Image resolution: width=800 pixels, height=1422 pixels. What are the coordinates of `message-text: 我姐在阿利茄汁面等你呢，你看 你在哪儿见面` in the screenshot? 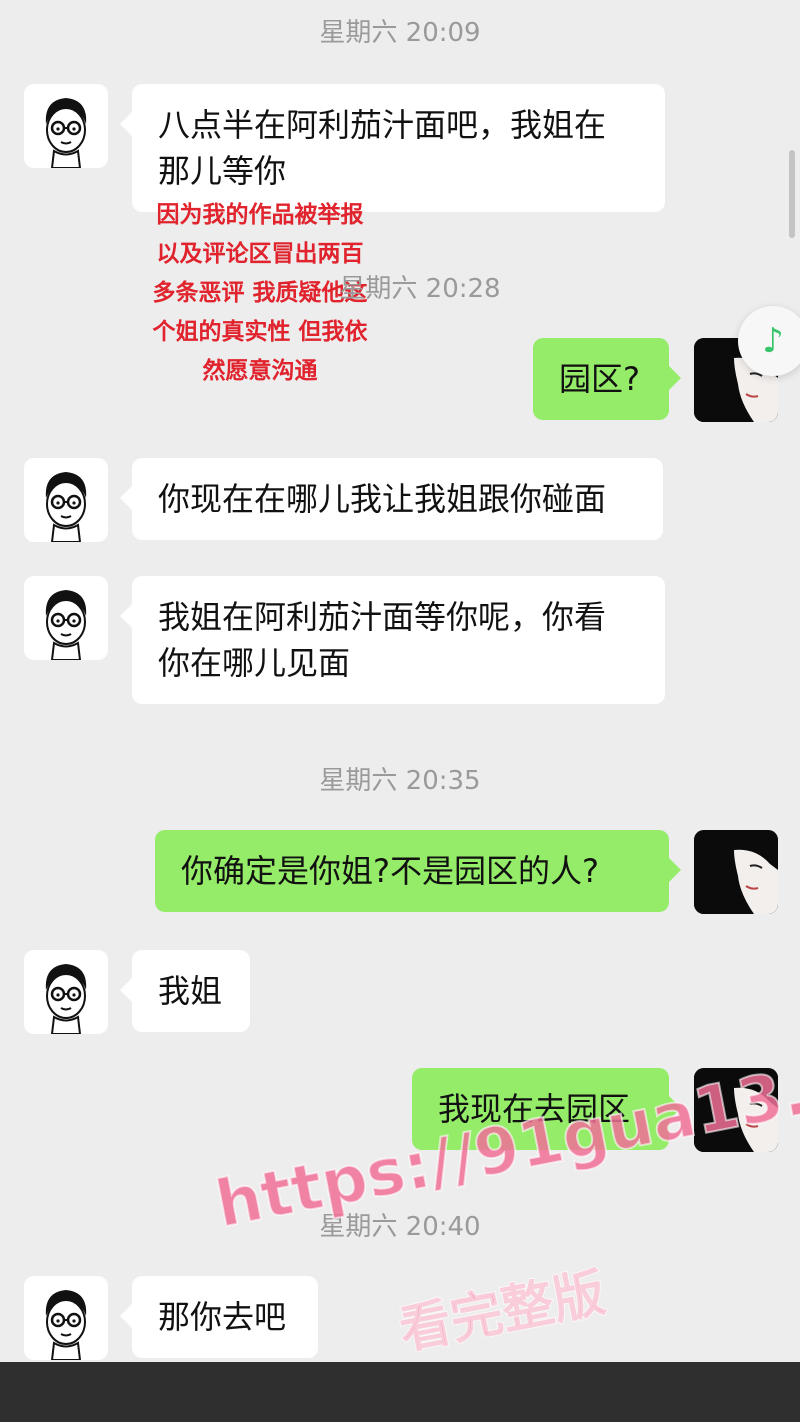 It's located at (382, 640).